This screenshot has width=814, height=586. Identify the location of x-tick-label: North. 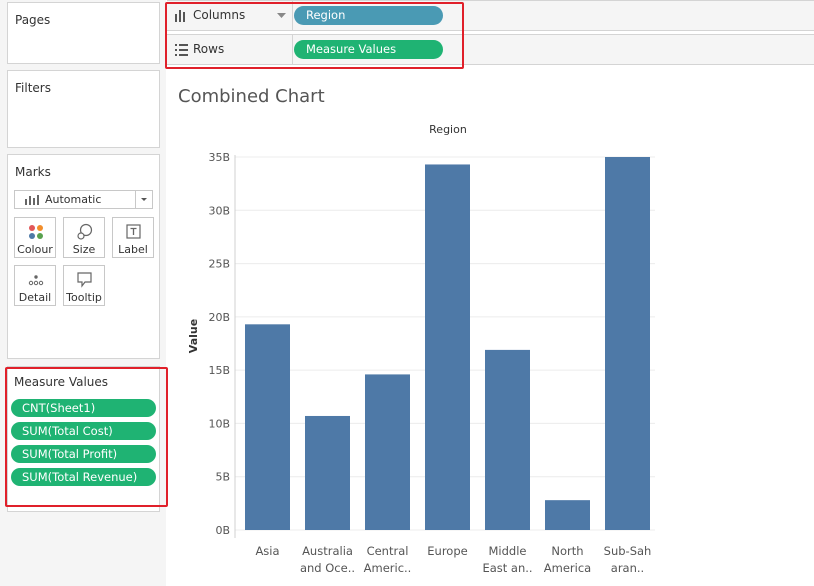
(567, 551).